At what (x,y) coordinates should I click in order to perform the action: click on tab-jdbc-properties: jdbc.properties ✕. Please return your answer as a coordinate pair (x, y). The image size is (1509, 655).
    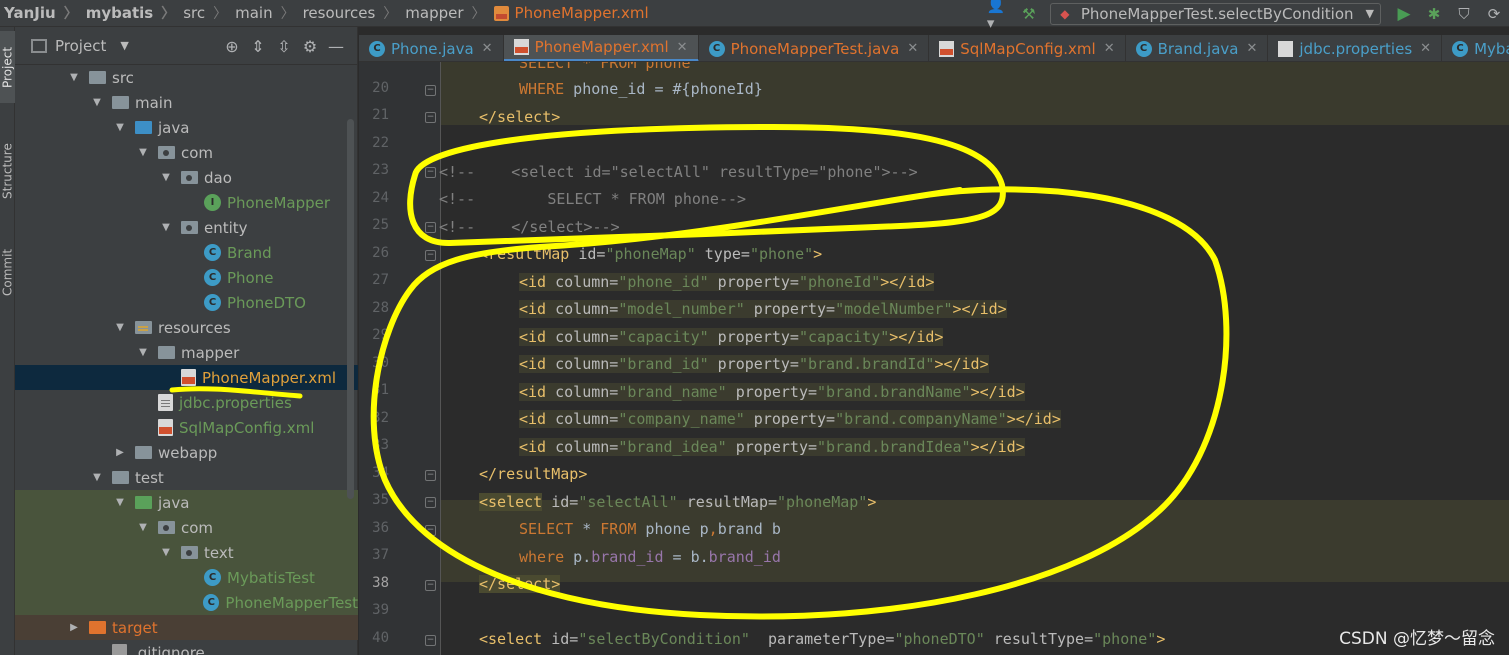
    Looking at the image, I should click on (1355, 48).